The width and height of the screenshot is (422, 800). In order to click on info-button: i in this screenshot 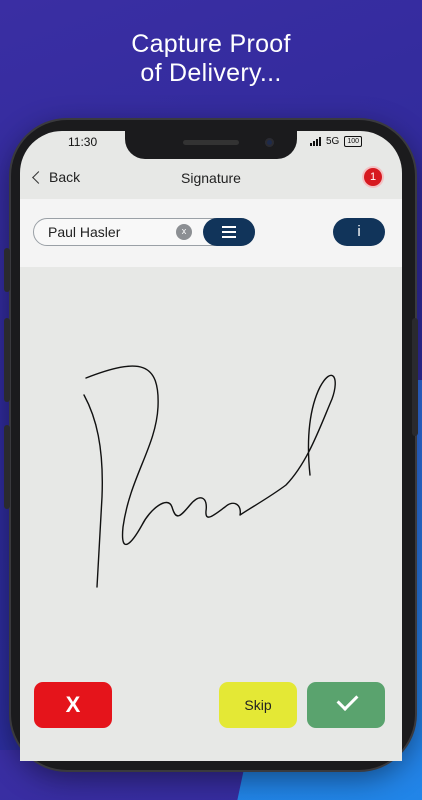, I will do `click(359, 232)`.